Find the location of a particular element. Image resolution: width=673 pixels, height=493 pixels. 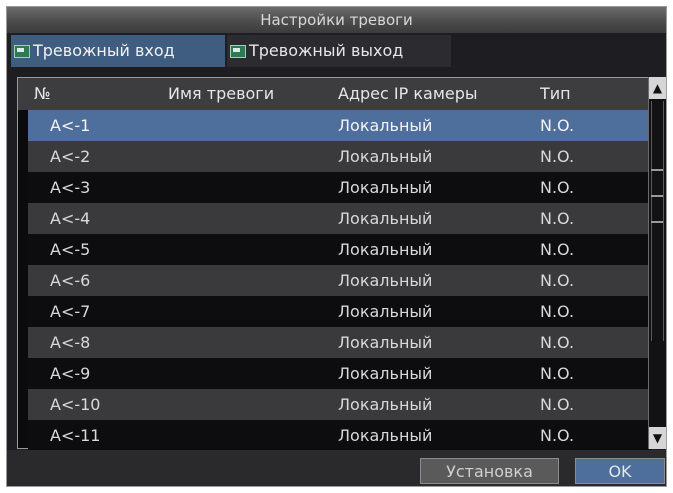

table-scrollbar: ▲ ▼ is located at coordinates (657, 263).